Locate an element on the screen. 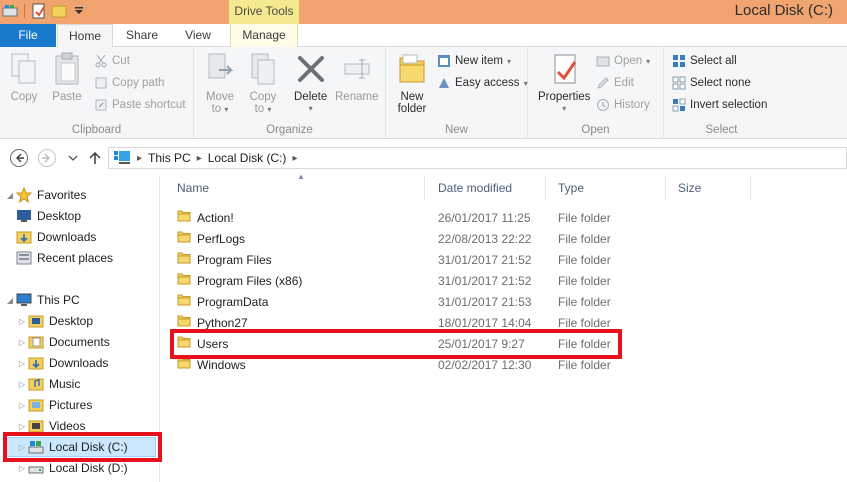 This screenshot has width=847, height=482. address-bar: ▸ This PC ▸ Local Disk (C:) ▸ is located at coordinates (477, 158).